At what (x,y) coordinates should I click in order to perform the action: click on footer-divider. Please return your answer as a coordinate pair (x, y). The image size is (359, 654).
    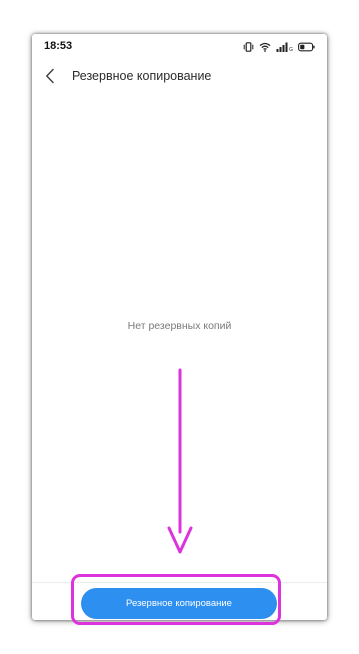
    Looking at the image, I should click on (179, 582).